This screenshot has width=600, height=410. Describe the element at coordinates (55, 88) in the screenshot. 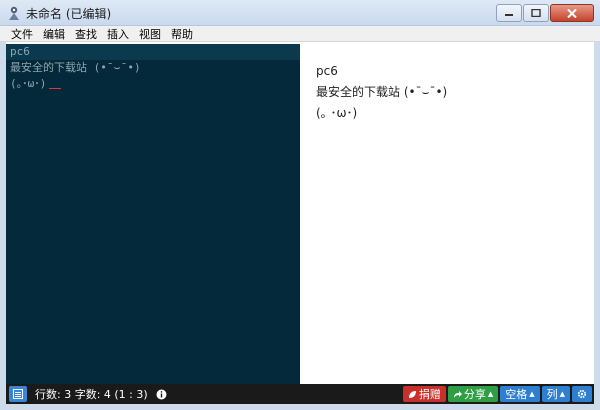

I see `text-cursor` at that location.